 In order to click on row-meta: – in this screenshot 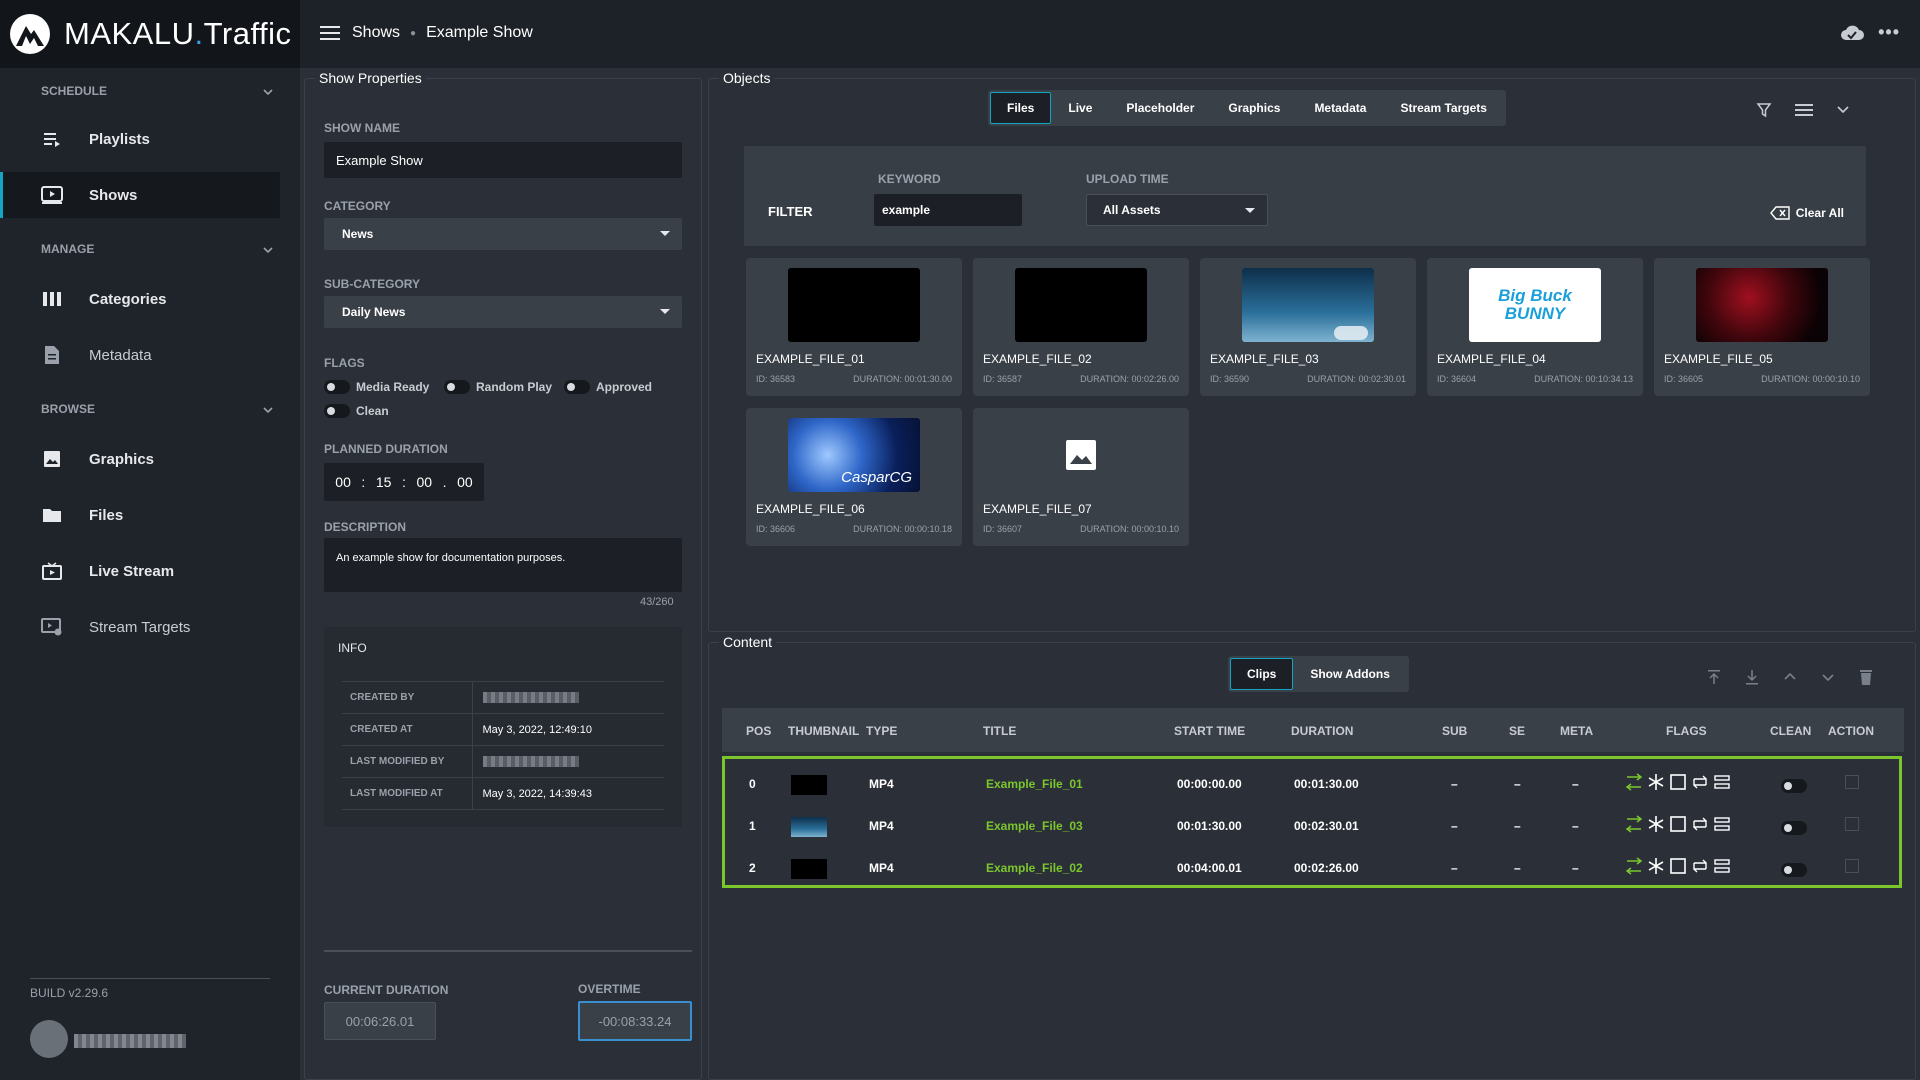, I will do `click(1575, 868)`.